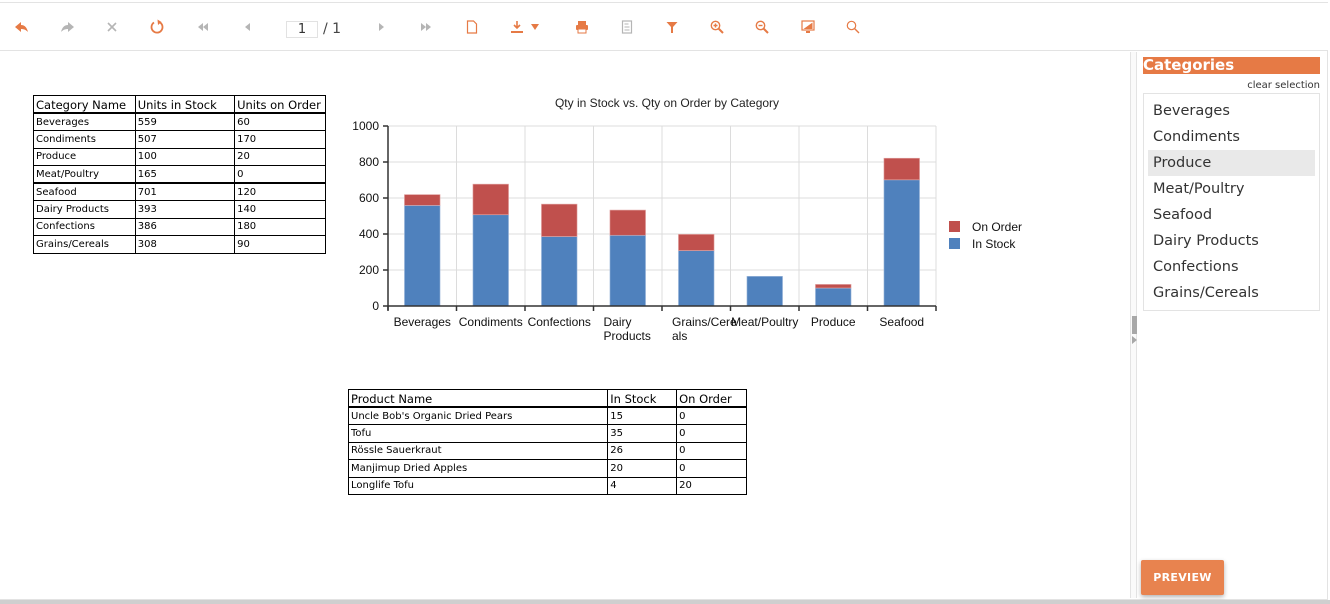 The height and width of the screenshot is (604, 1330). What do you see at coordinates (185, 226) in the screenshot?
I see `table-cell: 386` at bounding box center [185, 226].